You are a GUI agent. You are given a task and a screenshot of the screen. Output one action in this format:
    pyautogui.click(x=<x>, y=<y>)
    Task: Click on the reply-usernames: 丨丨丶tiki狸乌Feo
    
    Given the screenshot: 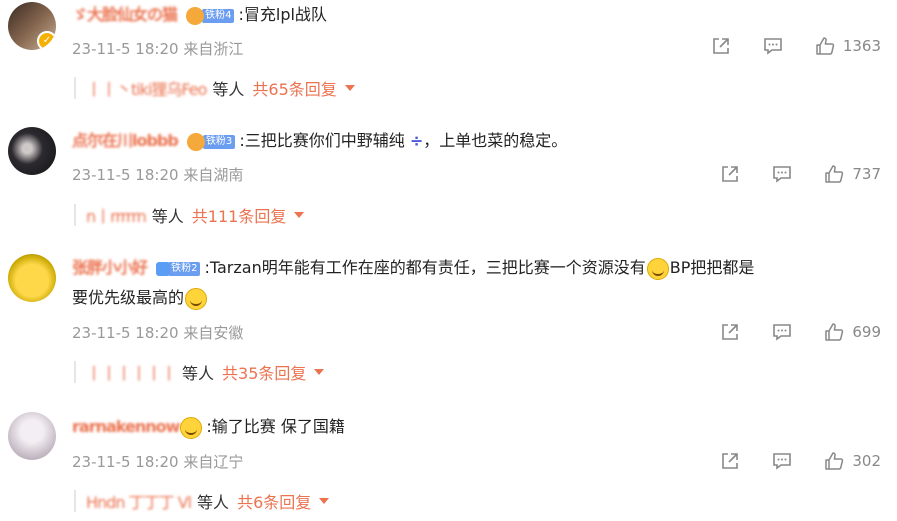 What is the action you would take?
    pyautogui.click(x=146, y=89)
    